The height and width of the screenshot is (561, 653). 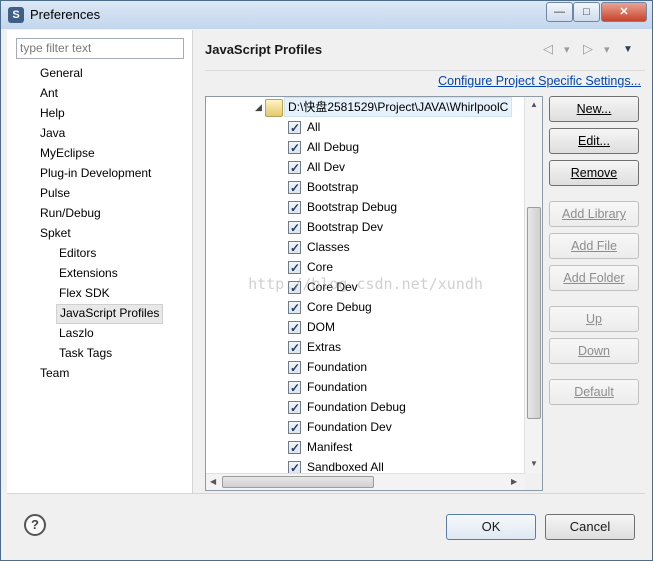 What do you see at coordinates (326, 523) in the screenshot?
I see `dialog-footer: ? OK Cancel` at bounding box center [326, 523].